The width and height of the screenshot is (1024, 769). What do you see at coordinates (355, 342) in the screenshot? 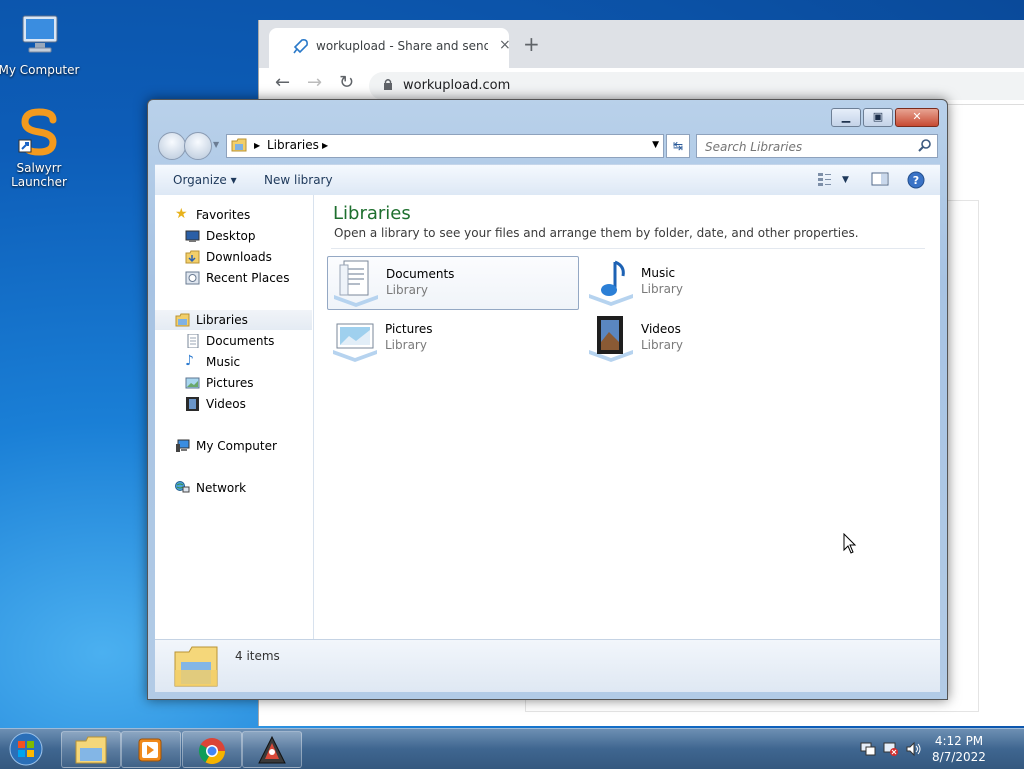
I see `pictures-library-icon` at bounding box center [355, 342].